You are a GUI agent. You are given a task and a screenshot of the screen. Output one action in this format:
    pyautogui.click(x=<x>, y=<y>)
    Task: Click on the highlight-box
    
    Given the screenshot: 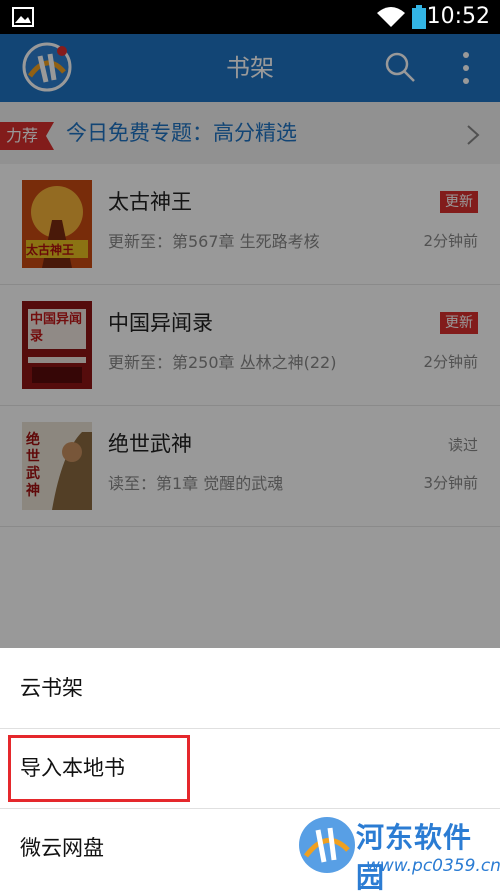 What is the action you would take?
    pyautogui.click(x=99, y=768)
    